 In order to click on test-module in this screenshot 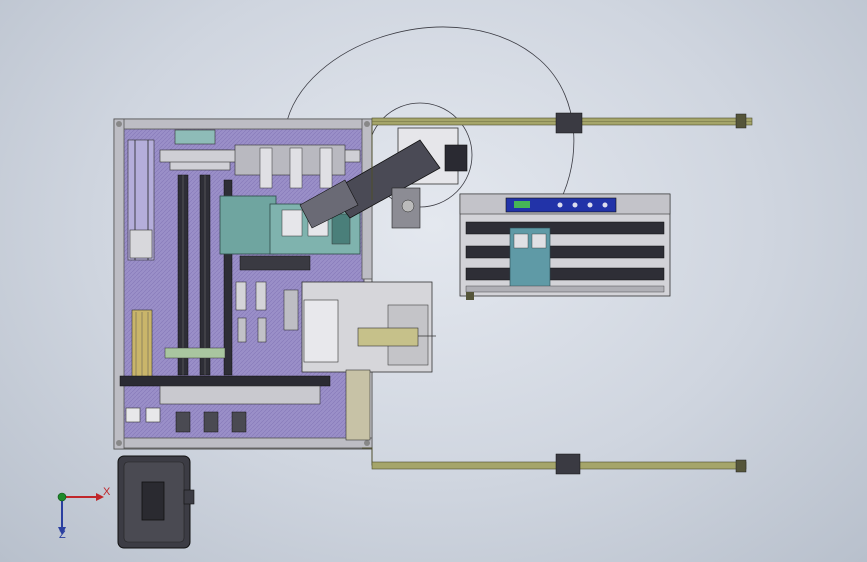, I will do `click(565, 246)`.